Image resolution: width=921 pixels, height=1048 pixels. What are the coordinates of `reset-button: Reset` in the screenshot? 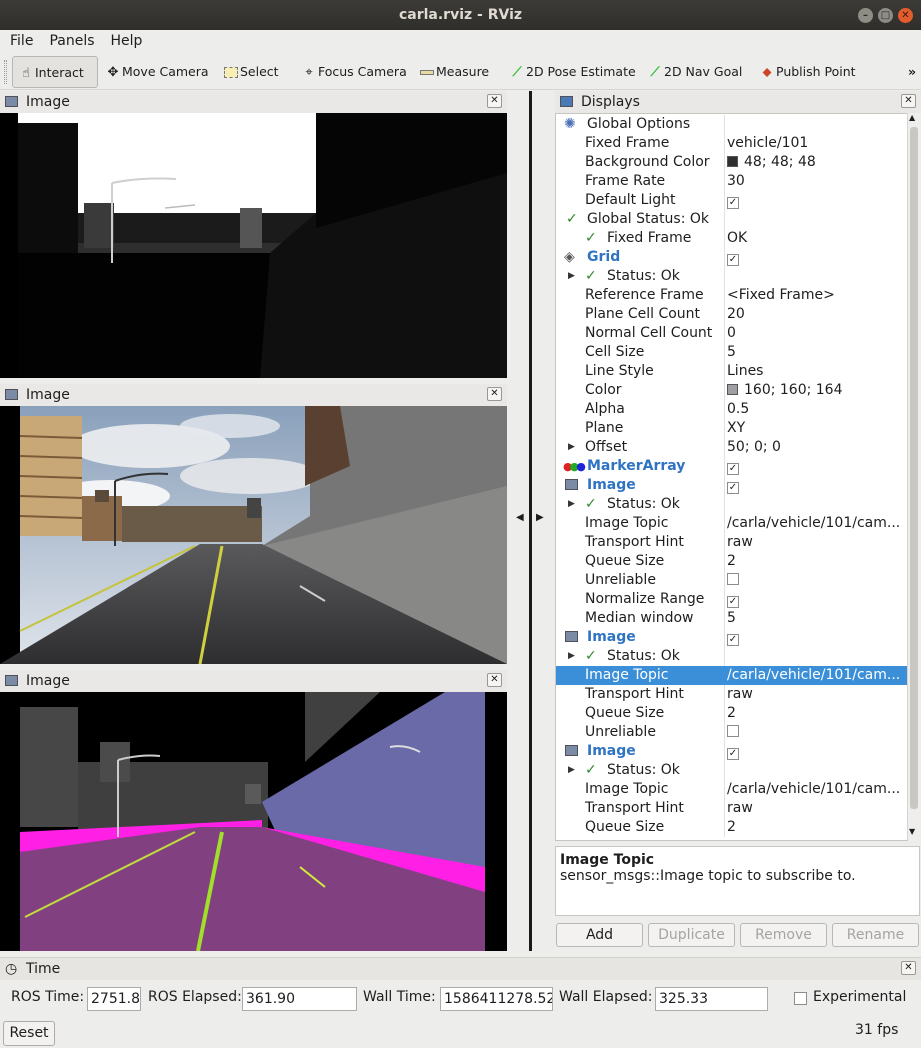 It's located at (29, 1033).